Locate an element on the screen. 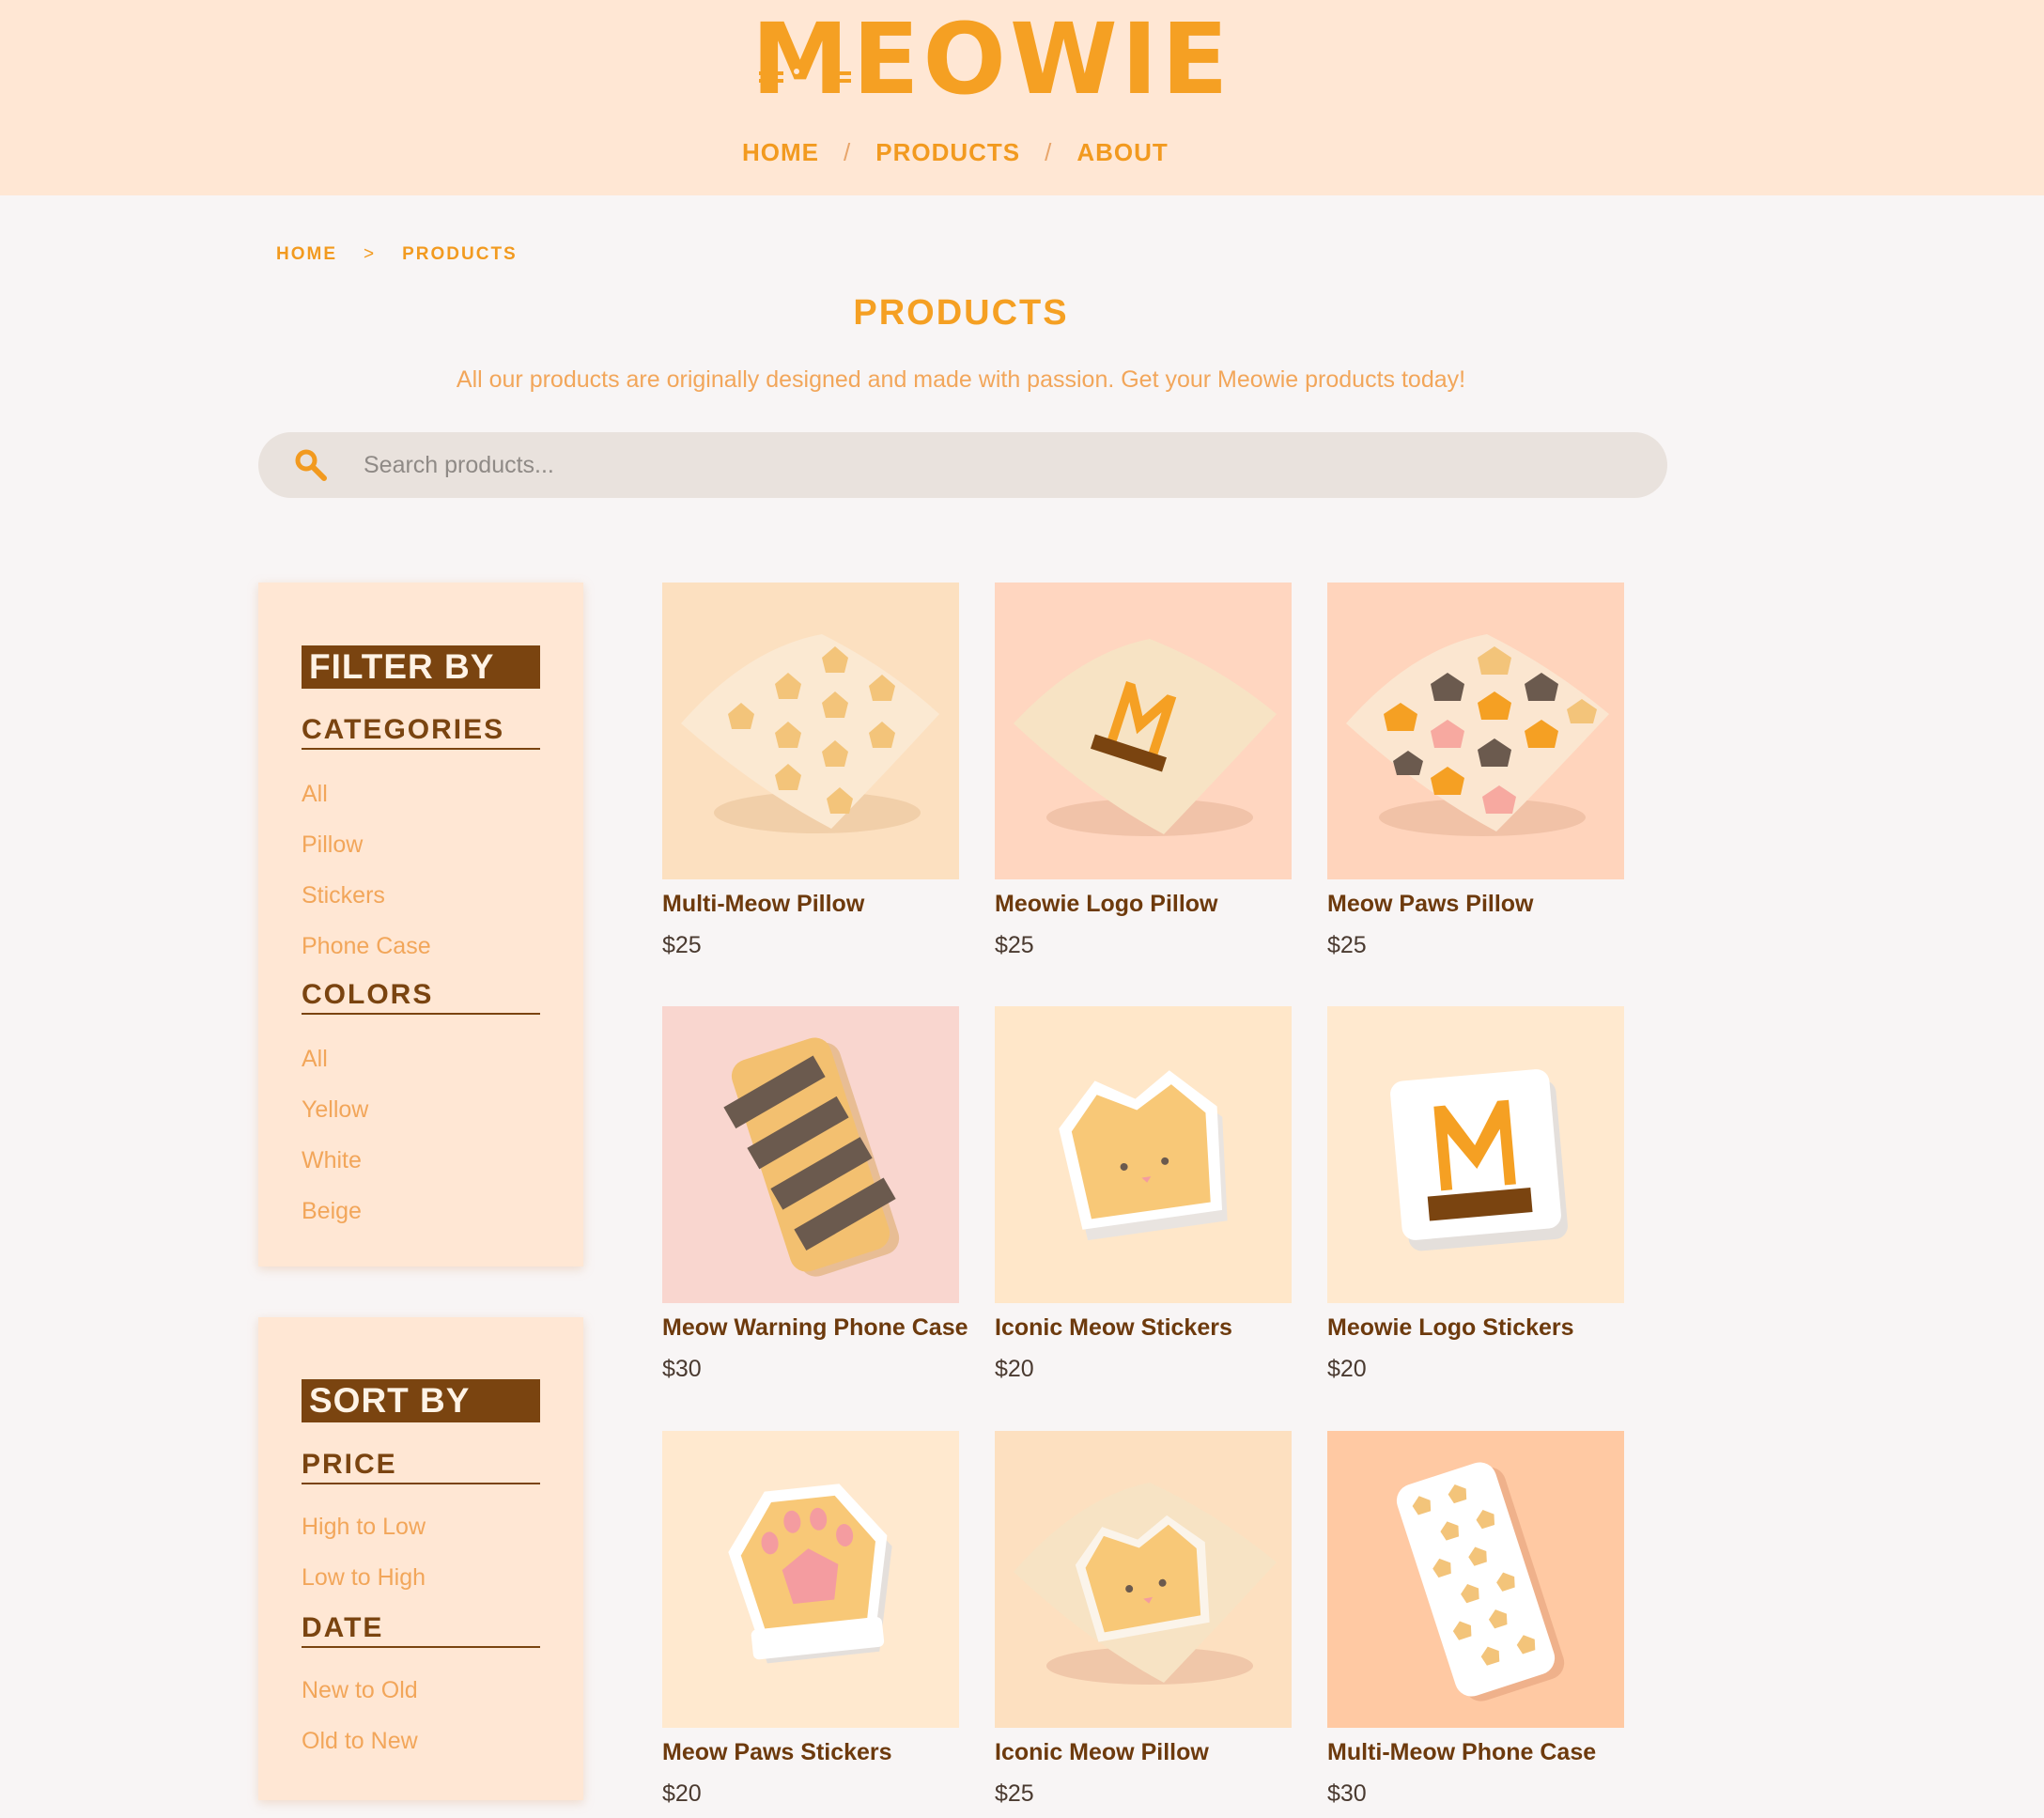  product-name: Iconic Meow Pillow is located at coordinates (1154, 1755).